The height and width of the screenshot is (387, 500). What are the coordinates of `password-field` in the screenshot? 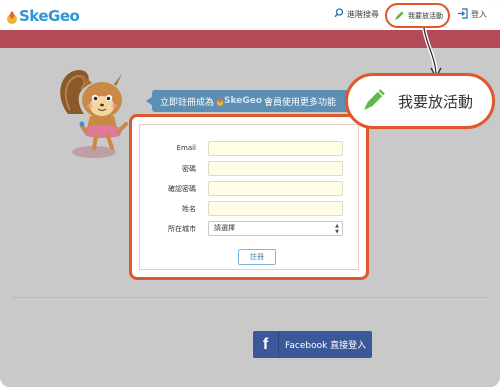 It's located at (275, 168).